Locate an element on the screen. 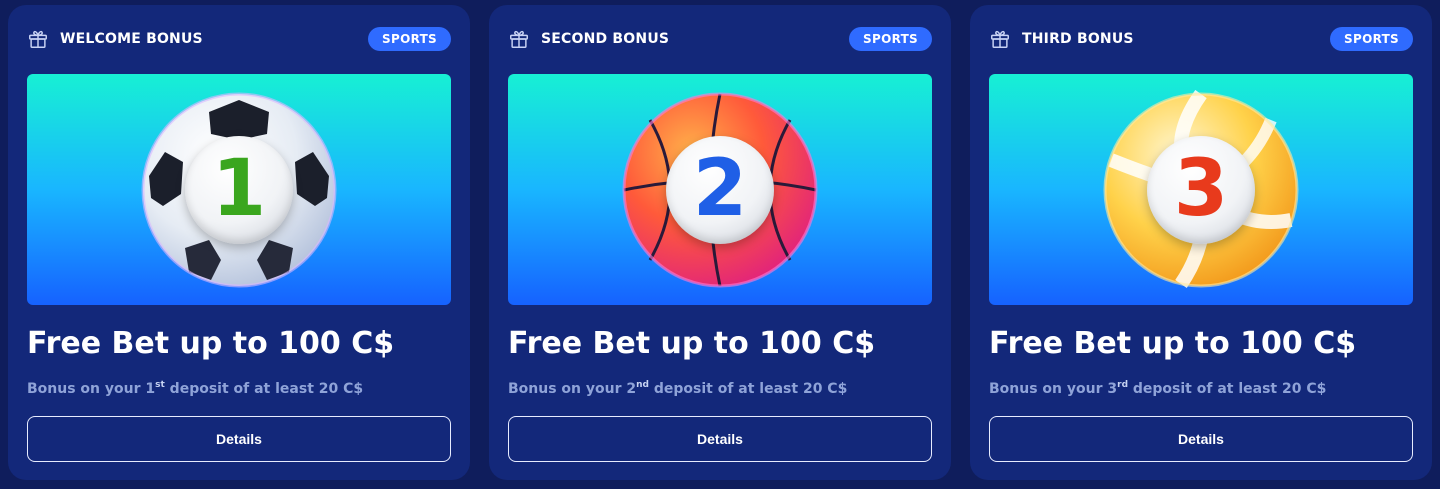 Image resolution: width=1440 pixels, height=489 pixels. bonus-title: WELCOME BONUS is located at coordinates (131, 39).